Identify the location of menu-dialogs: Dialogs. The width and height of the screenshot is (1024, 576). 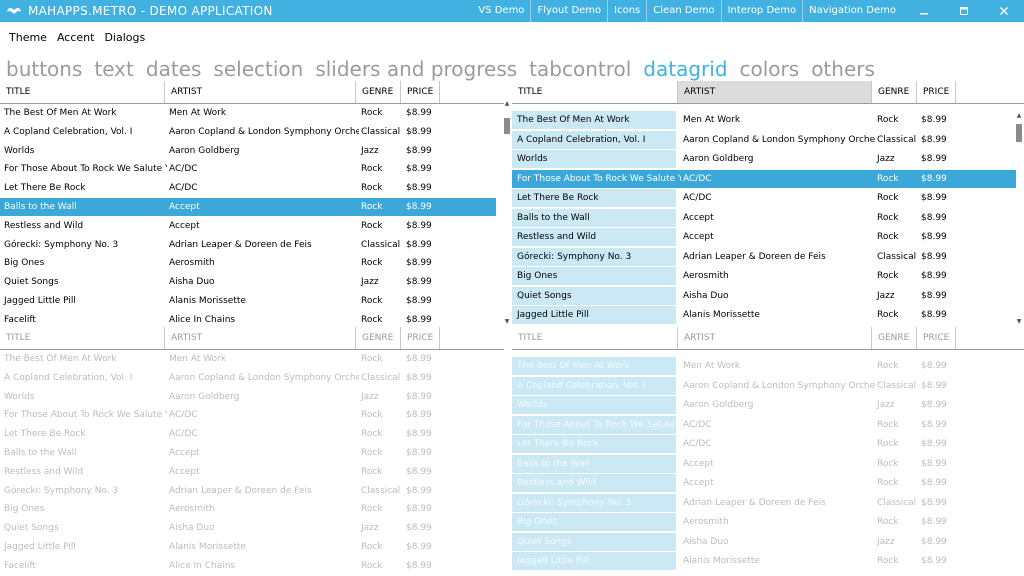
(120, 38).